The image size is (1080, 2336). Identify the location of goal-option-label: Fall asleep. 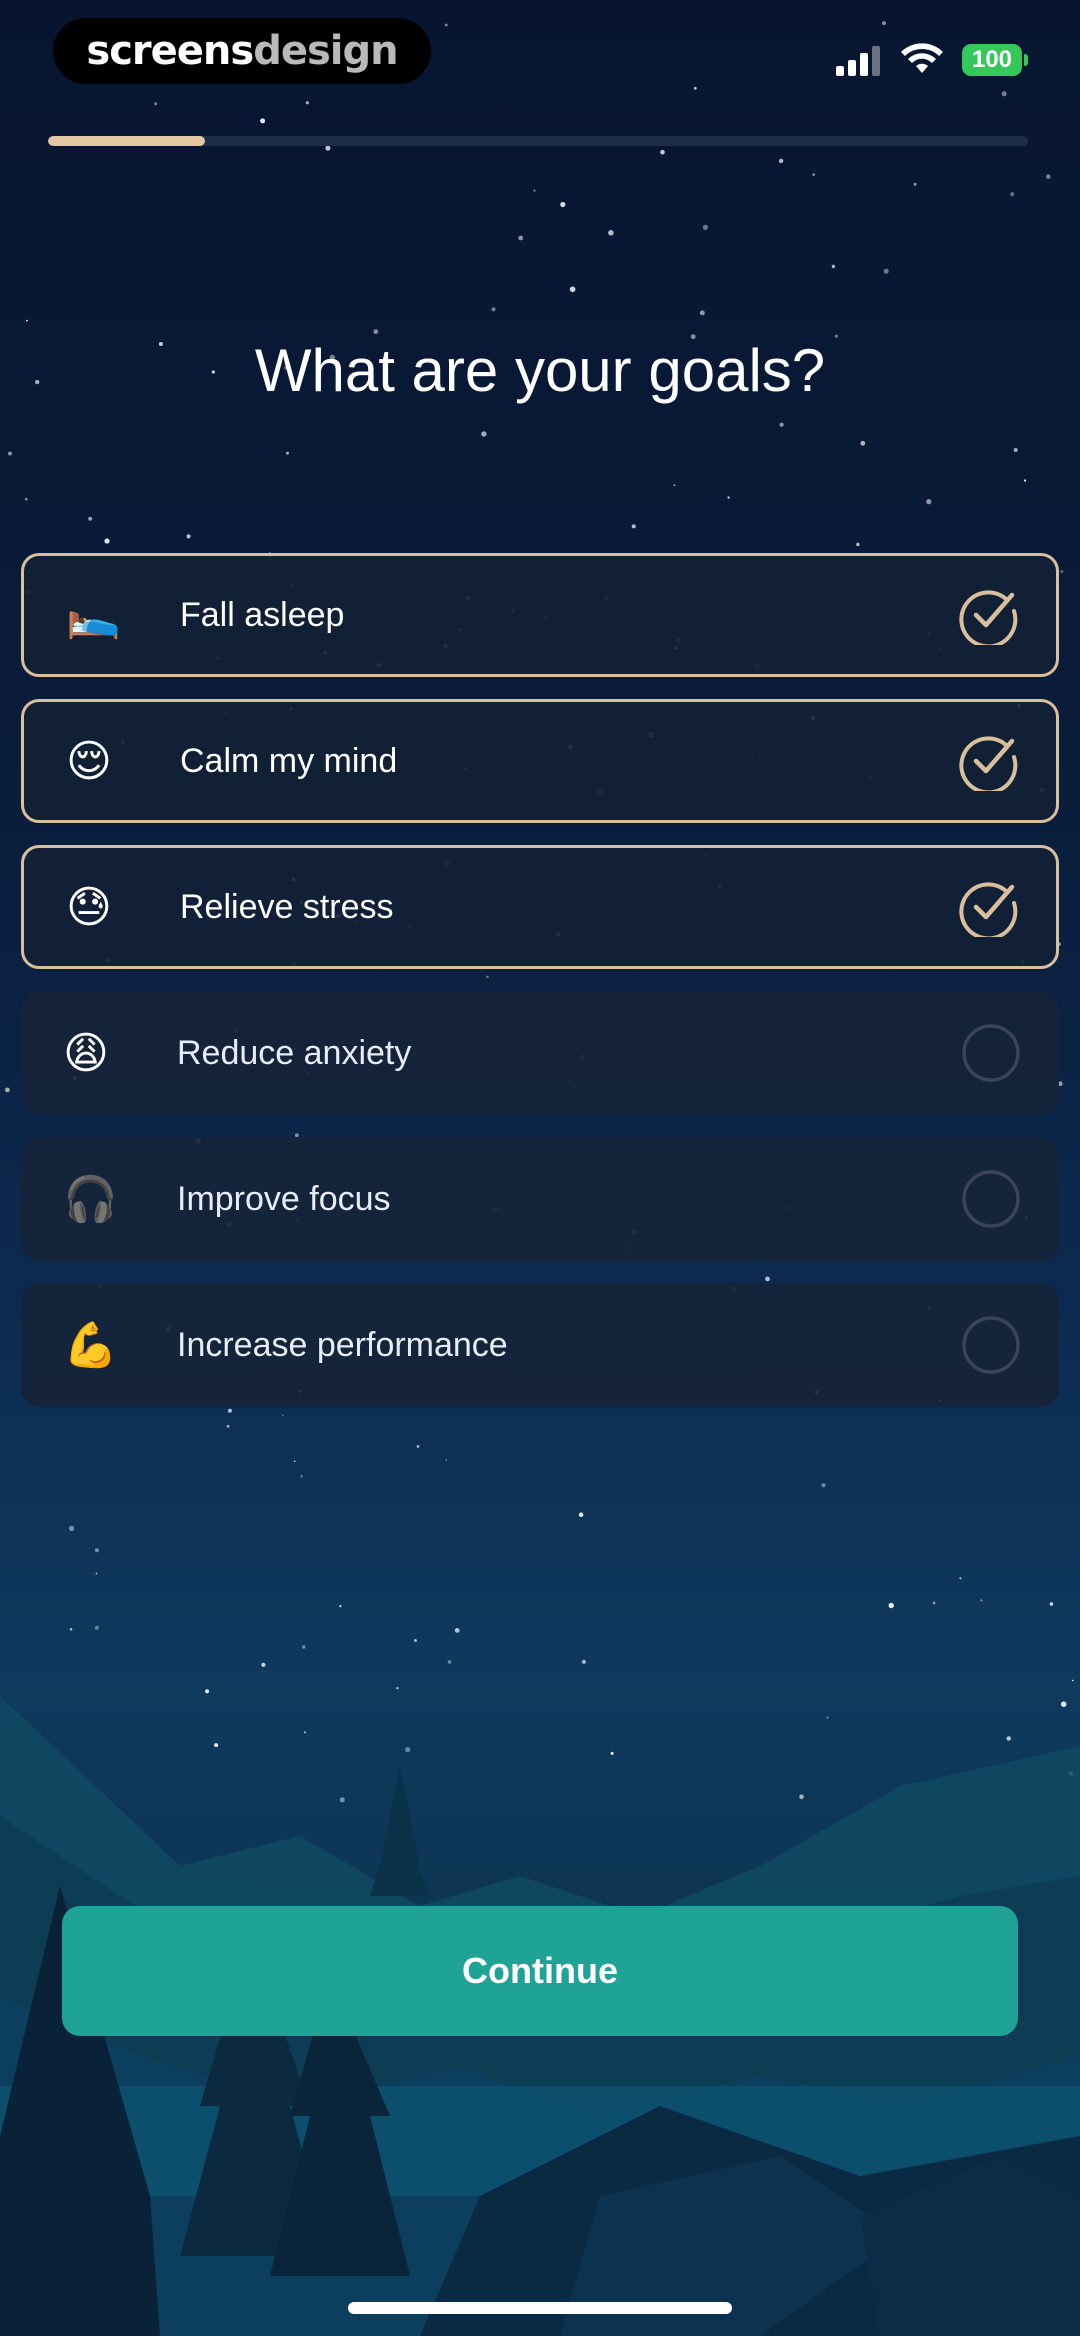
(262, 614).